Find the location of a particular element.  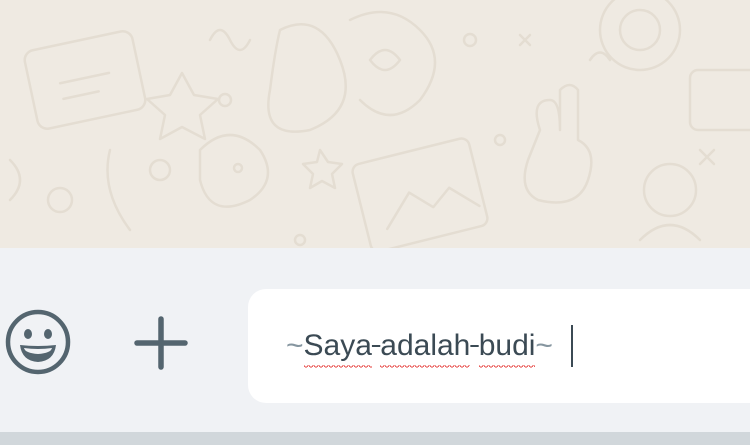

misspelled-word: adalah is located at coordinates (425, 349).